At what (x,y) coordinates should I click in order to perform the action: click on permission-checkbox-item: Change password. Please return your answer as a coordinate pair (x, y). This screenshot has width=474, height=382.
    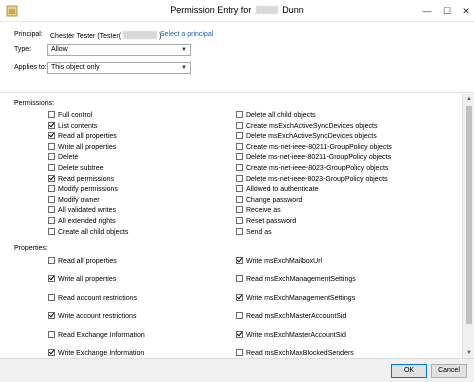
    Looking at the image, I should click on (269, 200).